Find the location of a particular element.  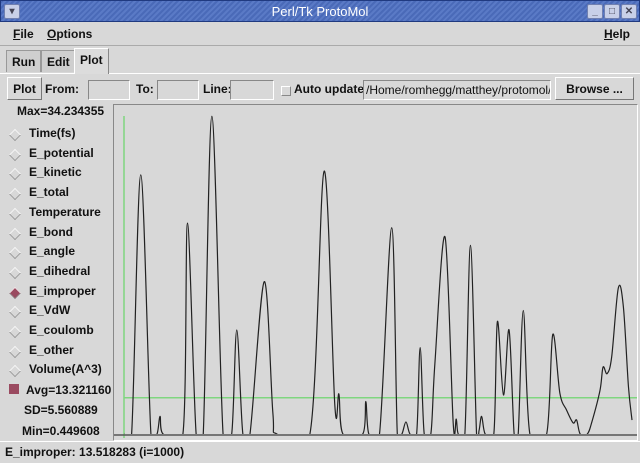

window-title: Perl/Tk ProtoMol is located at coordinates (320, 11).